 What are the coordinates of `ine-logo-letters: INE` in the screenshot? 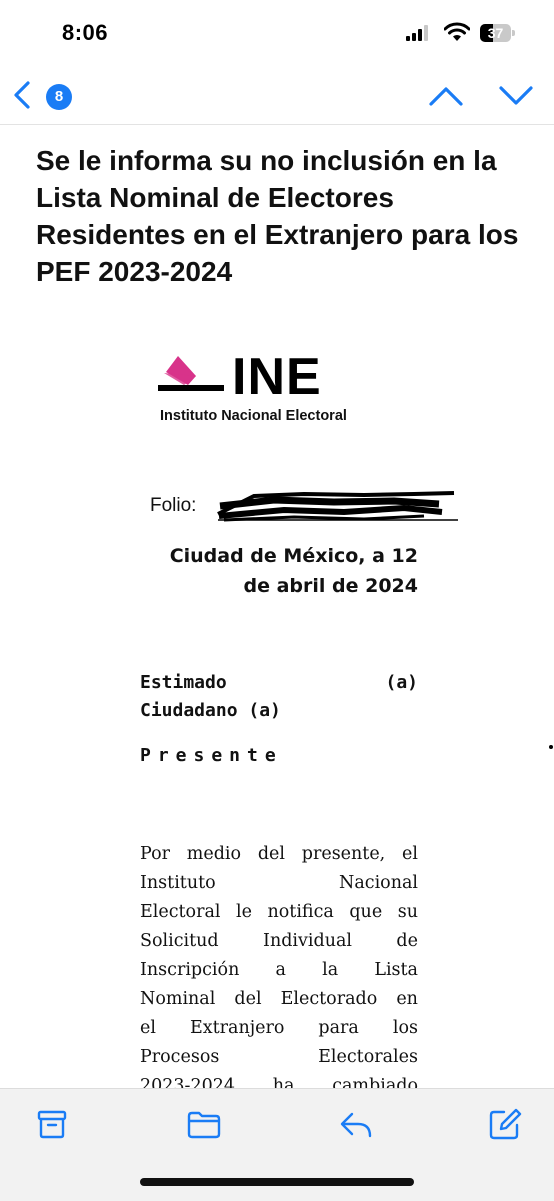 It's located at (277, 377).